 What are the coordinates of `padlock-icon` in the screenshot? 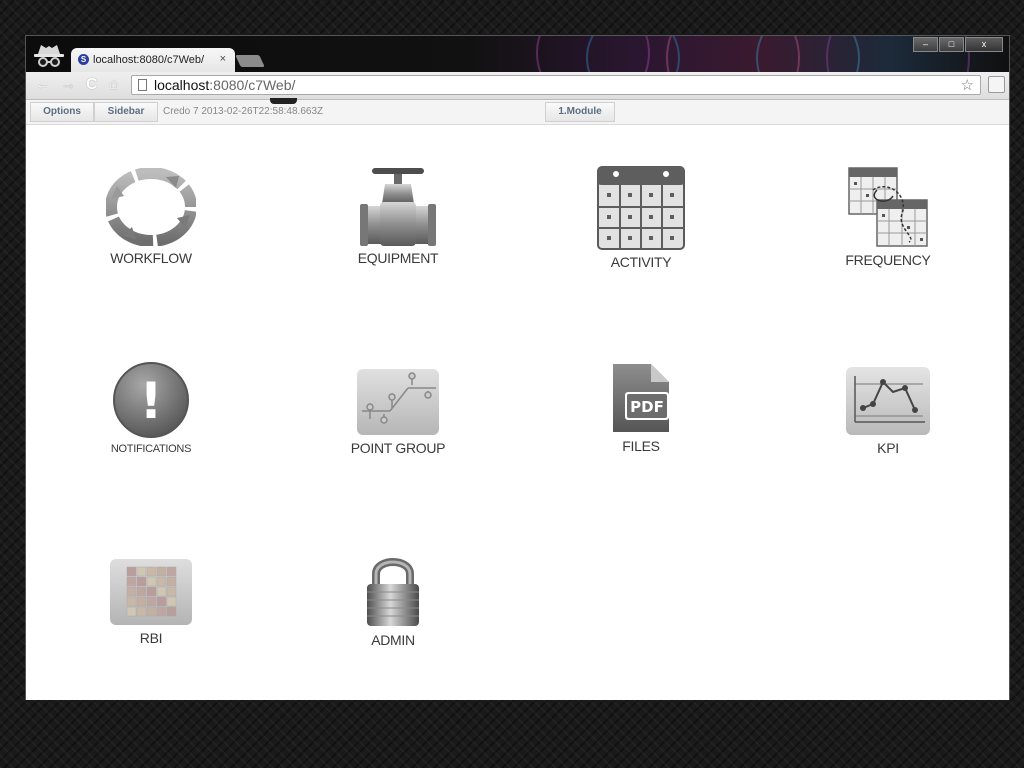 It's located at (393, 592).